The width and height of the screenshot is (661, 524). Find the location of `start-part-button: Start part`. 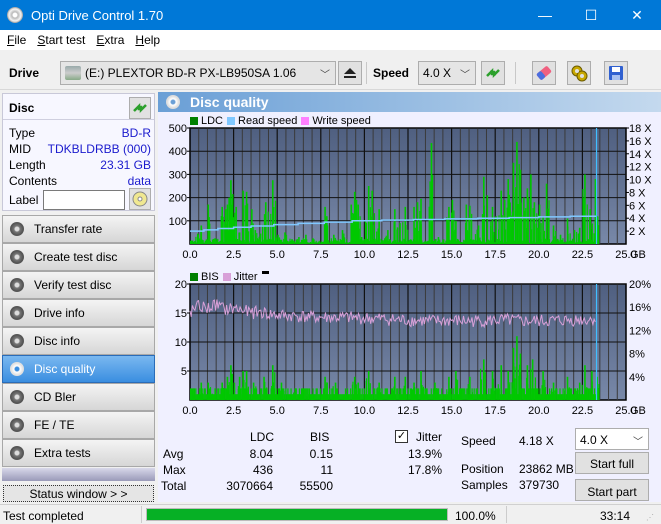

start-part-button: Start part is located at coordinates (612, 490).